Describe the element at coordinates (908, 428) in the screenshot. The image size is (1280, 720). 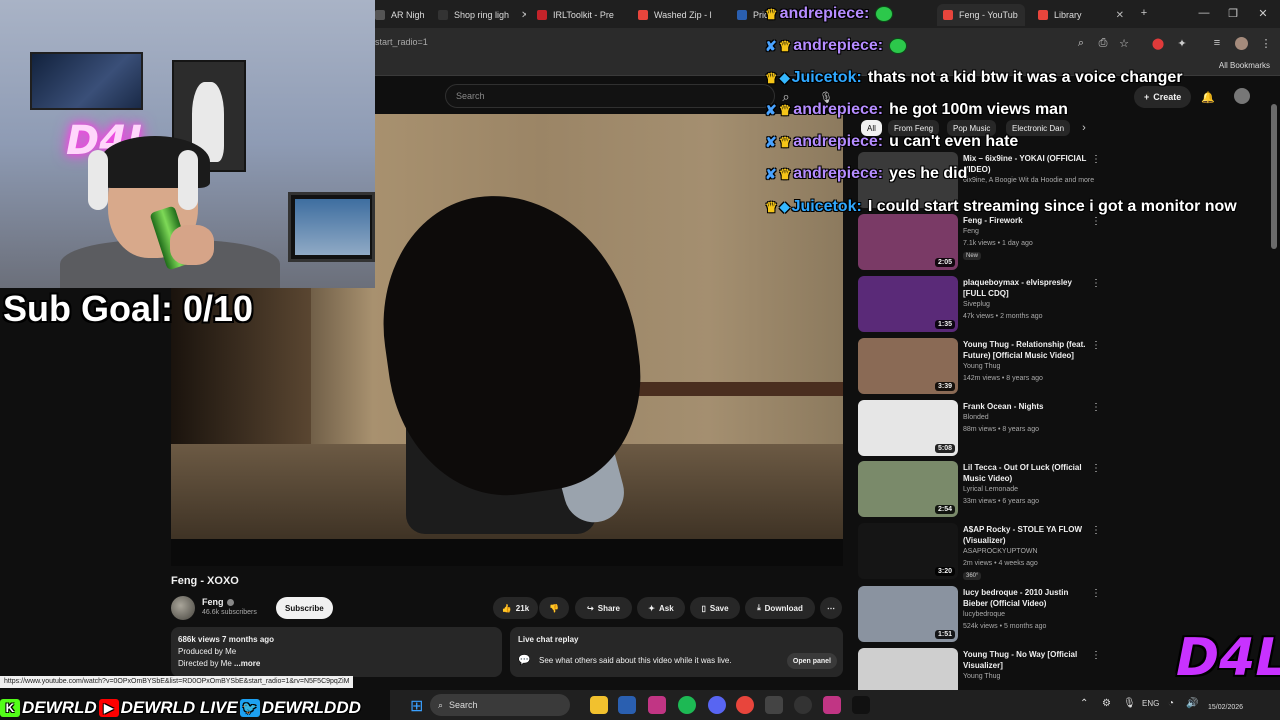
I see `video-thumbnail: 5:08` at that location.